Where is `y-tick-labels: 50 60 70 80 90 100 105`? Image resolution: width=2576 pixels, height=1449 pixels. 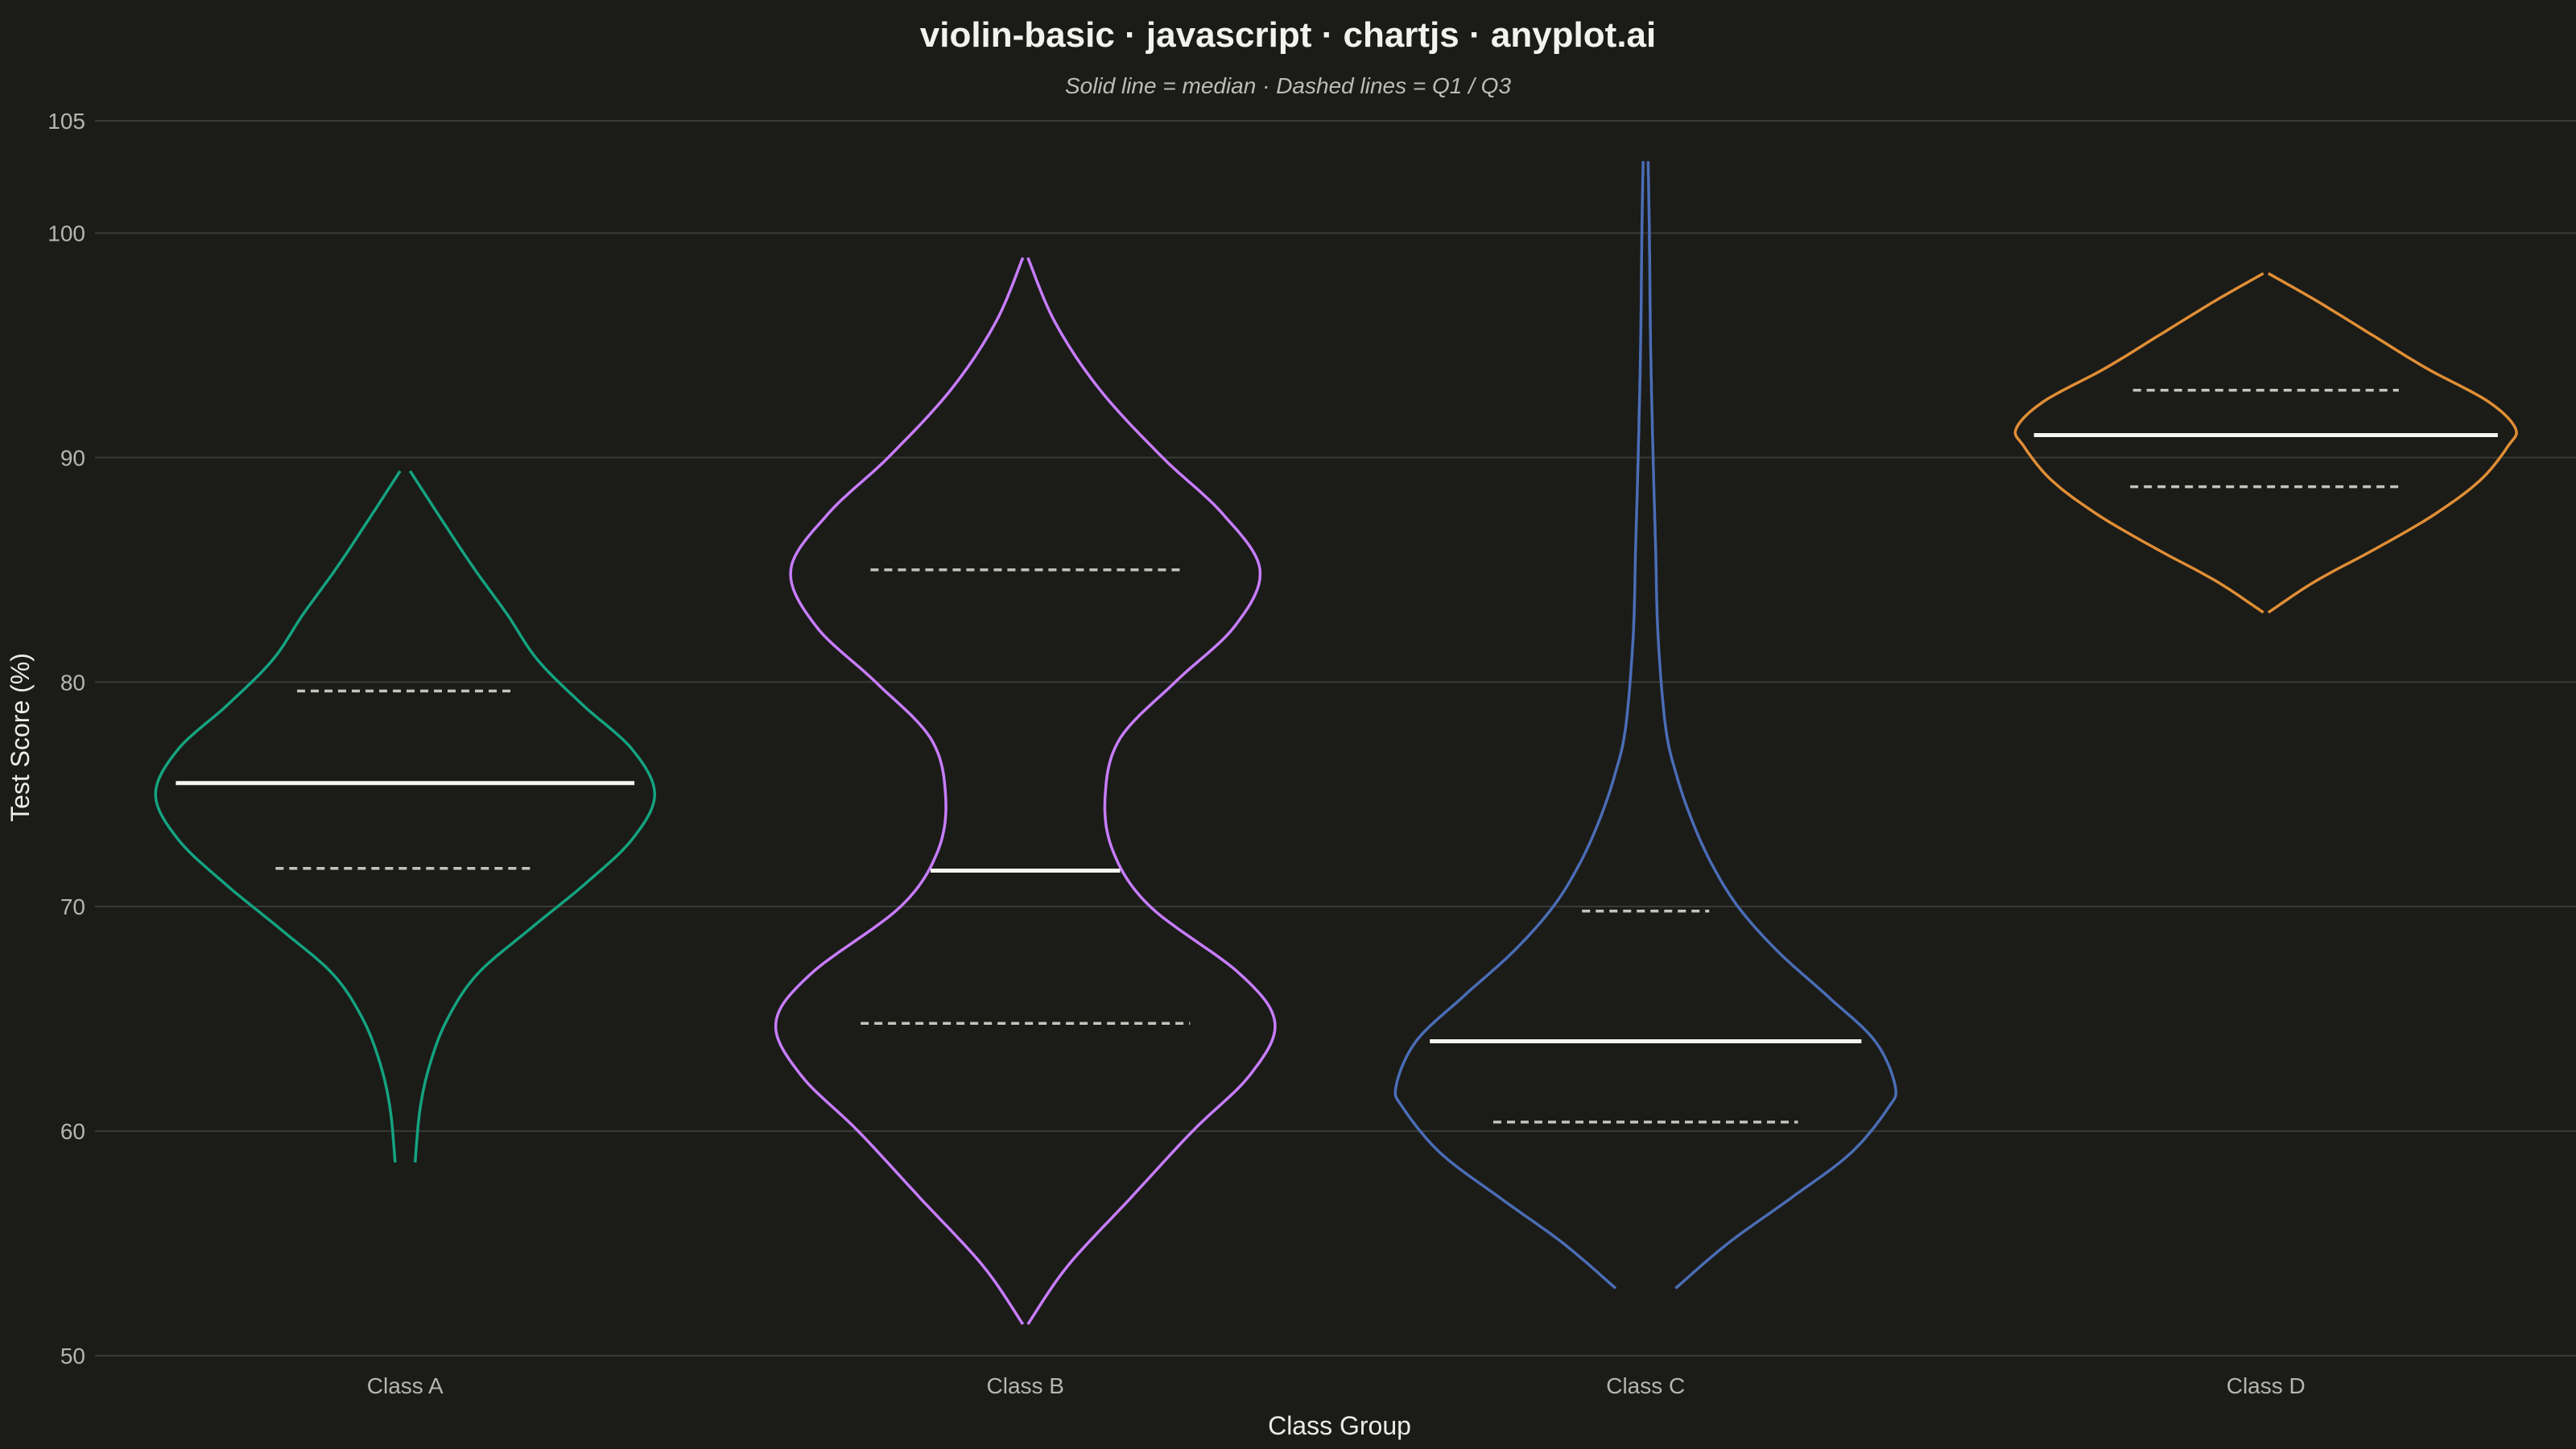
y-tick-labels: 50 60 70 80 90 100 105 is located at coordinates (66, 738).